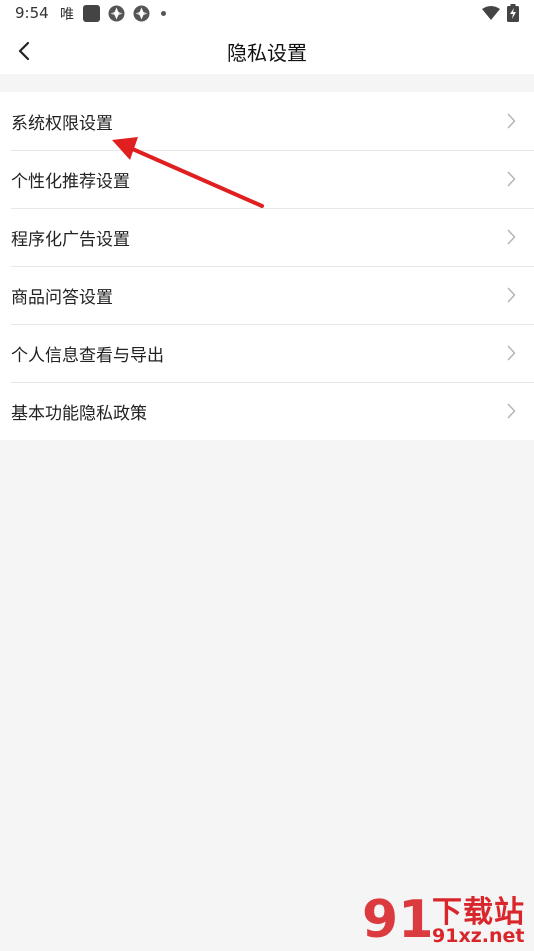  I want to click on header: 隐私设置, so click(267, 51).